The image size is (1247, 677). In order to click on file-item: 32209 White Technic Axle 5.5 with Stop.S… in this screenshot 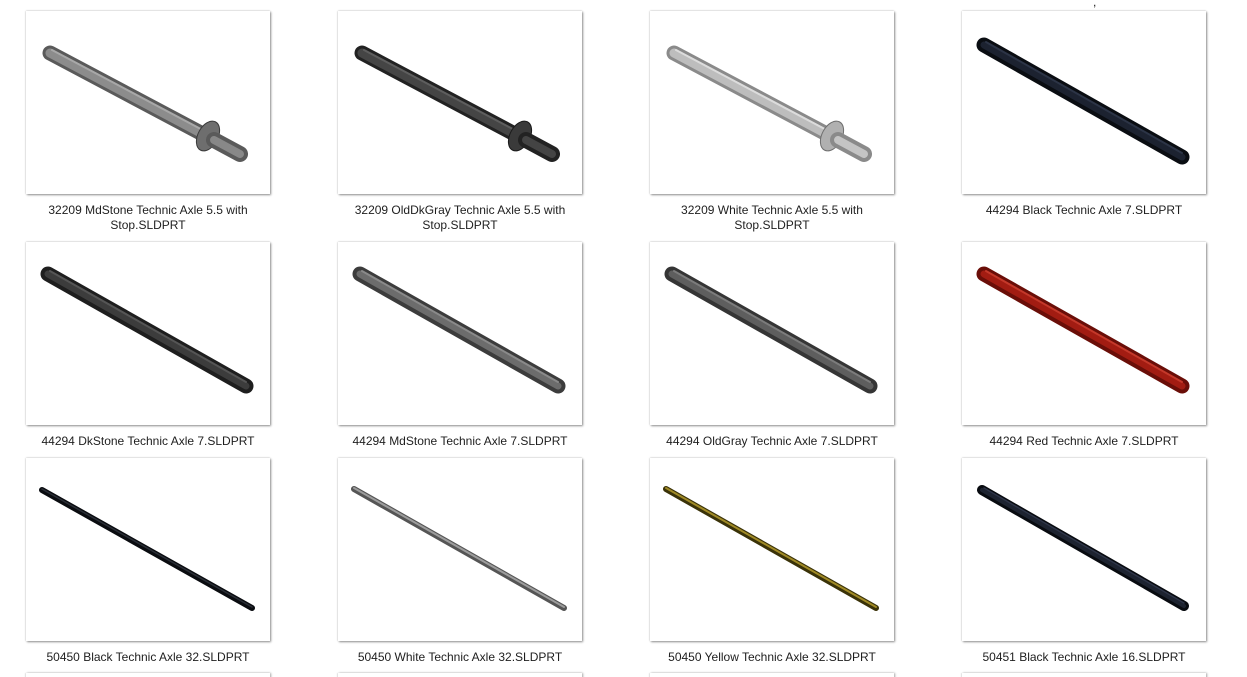, I will do `click(772, 122)`.